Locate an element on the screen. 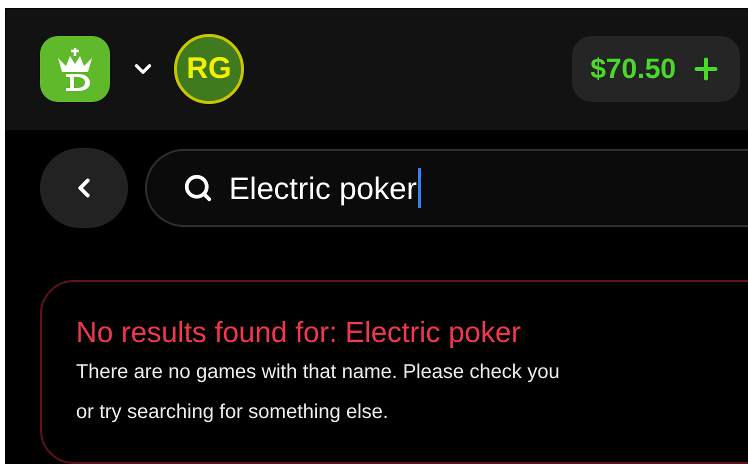 This screenshot has width=748, height=464. app-logo-icon is located at coordinates (75, 69).